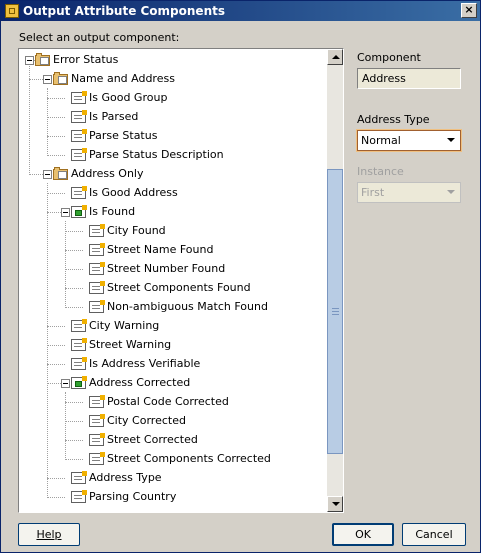 Image resolution: width=481 pixels, height=553 pixels. What do you see at coordinates (123, 78) in the screenshot?
I see `tree-node-label: Name and Address` at bounding box center [123, 78].